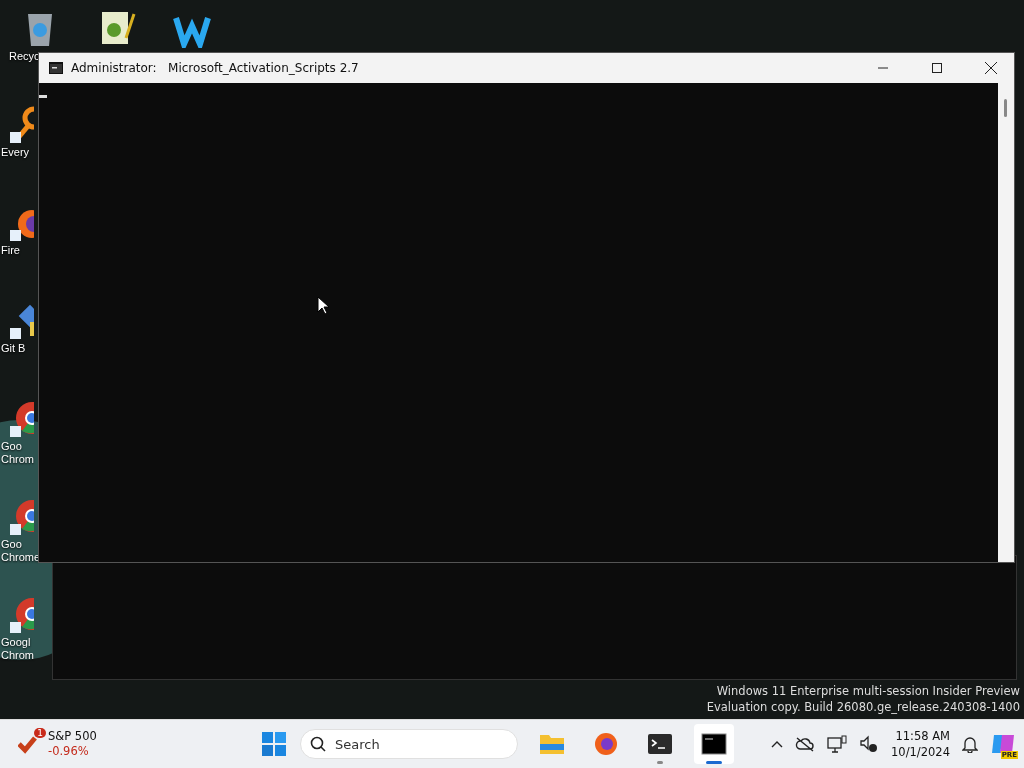  I want to click on icon-label: Every, so click(15, 152).